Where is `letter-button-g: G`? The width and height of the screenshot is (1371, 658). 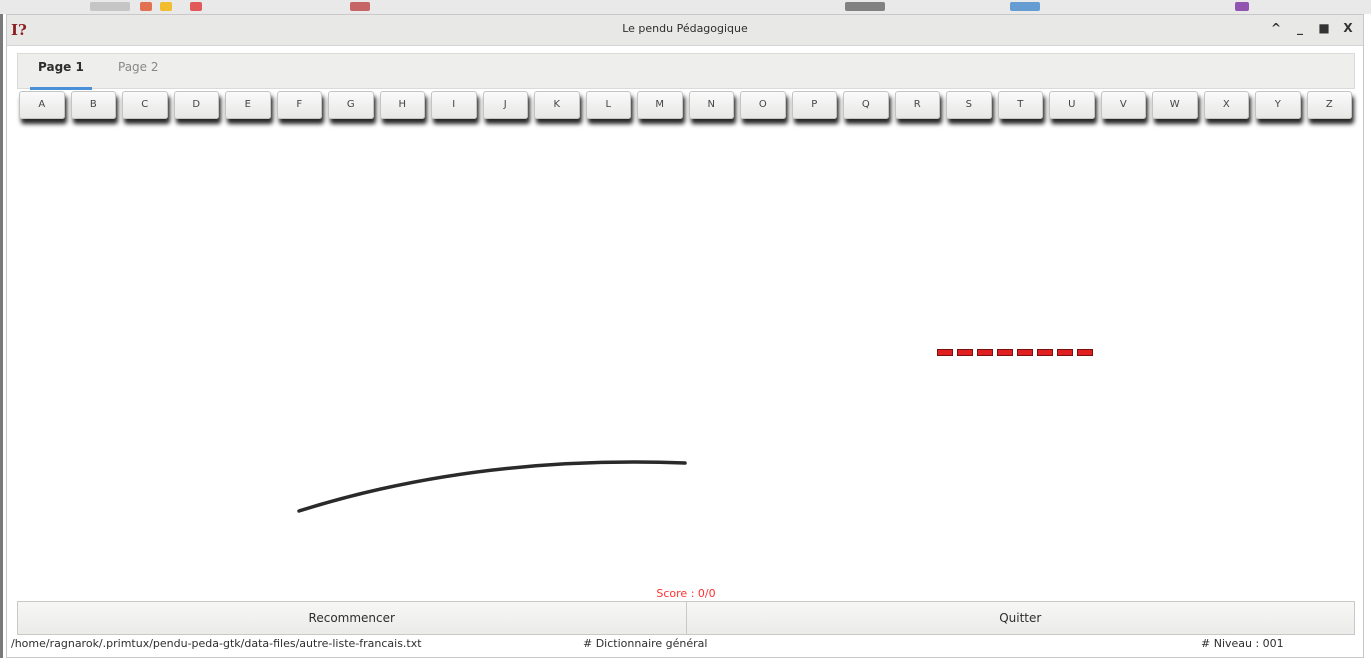
letter-button-g: G is located at coordinates (351, 105).